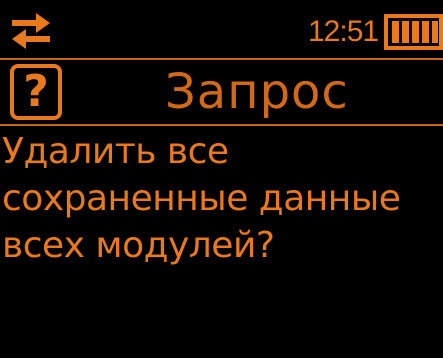  I want to click on question-icon: ?, so click(36, 92).